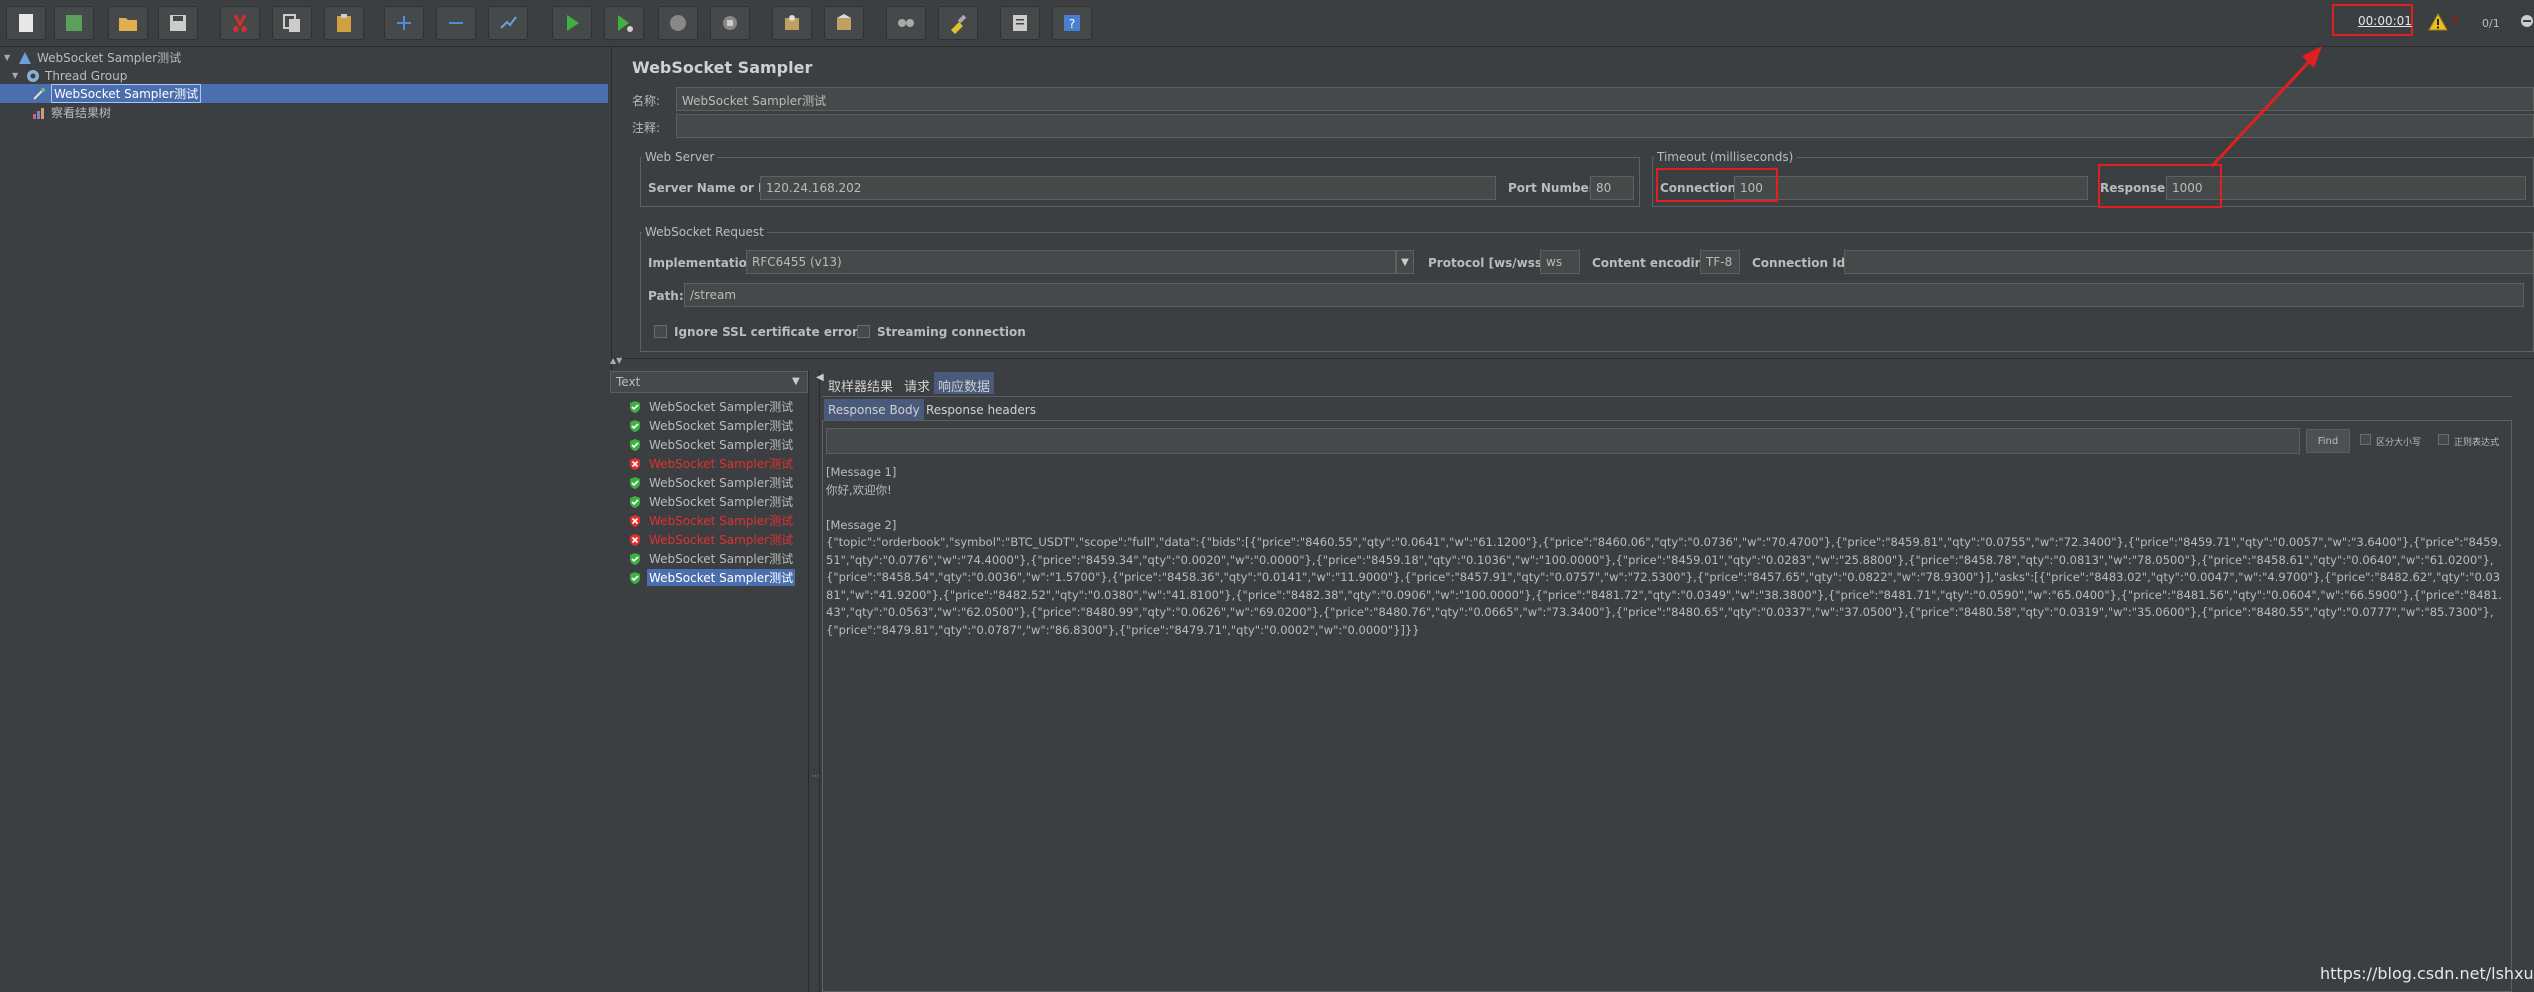 Image resolution: width=2534 pixels, height=992 pixels. What do you see at coordinates (680, 157) in the screenshot?
I see `web-server-legend: Web Server` at bounding box center [680, 157].